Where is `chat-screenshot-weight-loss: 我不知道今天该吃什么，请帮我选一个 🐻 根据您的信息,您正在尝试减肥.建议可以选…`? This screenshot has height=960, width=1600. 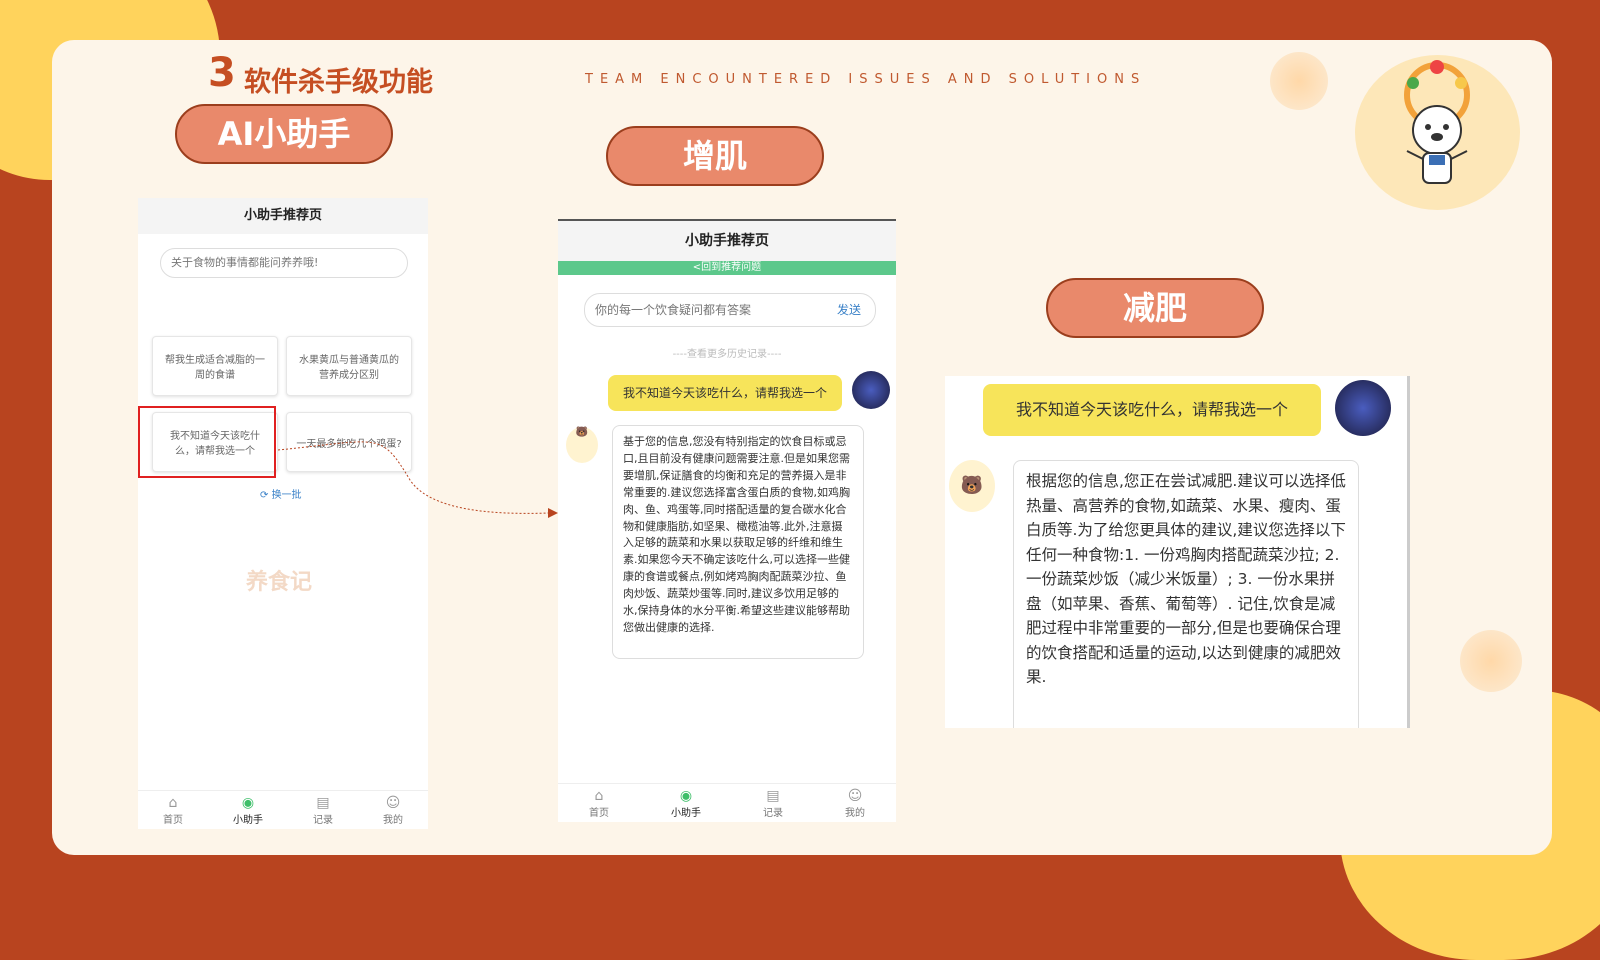
chat-screenshot-weight-loss: 我不知道今天该吃什么，请帮我选一个 🐻 根据您的信息,您正在尝试减肥.建议可以选… is located at coordinates (1177, 552).